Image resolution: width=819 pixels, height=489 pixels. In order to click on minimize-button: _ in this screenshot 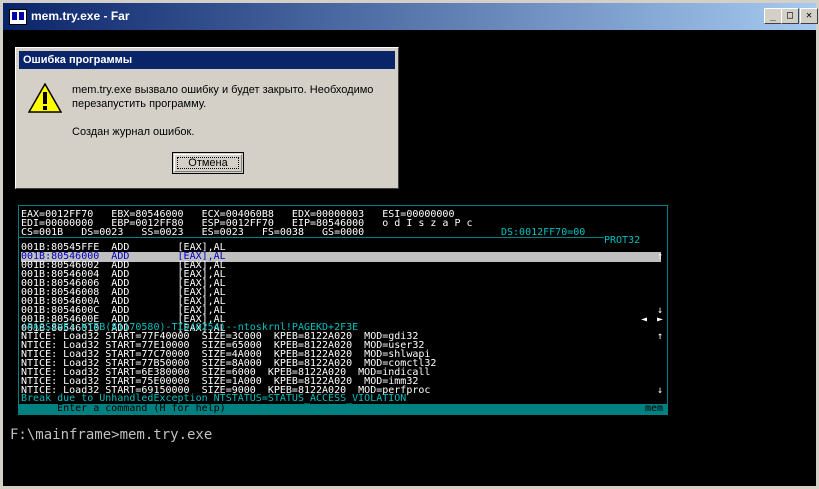, I will do `click(773, 16)`.